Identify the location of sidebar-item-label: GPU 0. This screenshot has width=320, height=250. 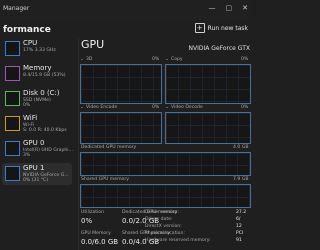
(34, 143).